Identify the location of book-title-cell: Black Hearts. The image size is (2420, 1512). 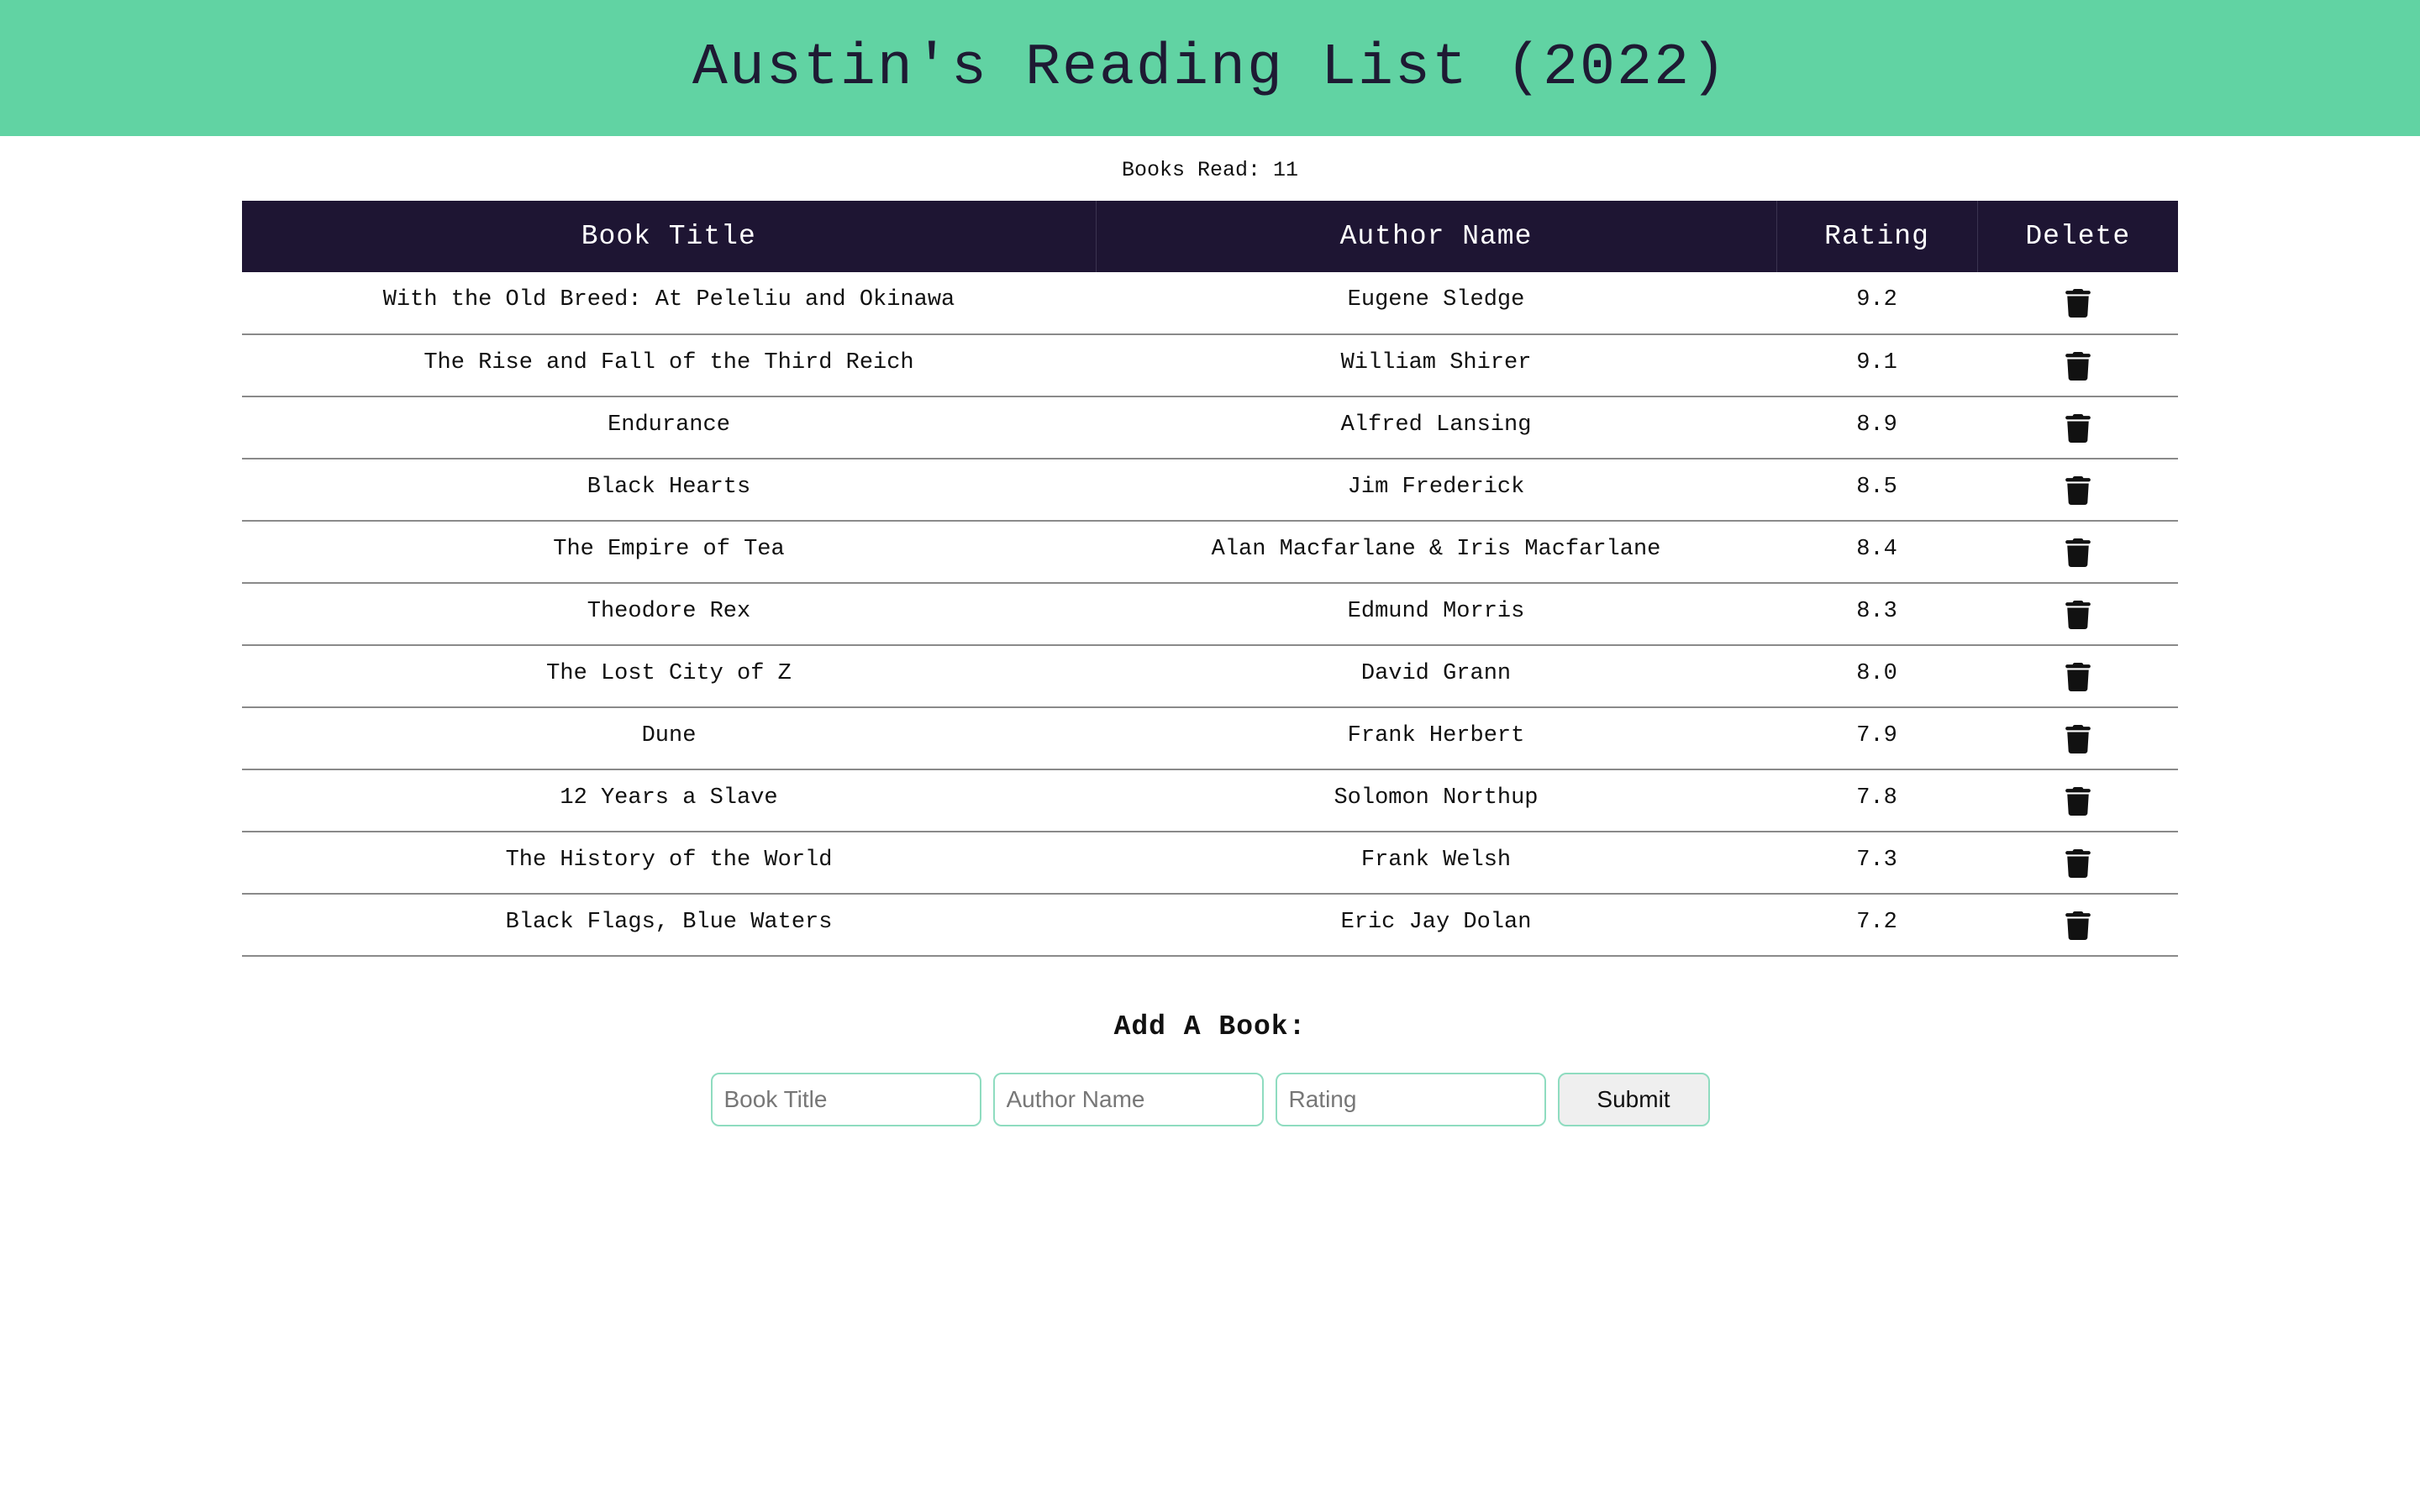
(669, 487).